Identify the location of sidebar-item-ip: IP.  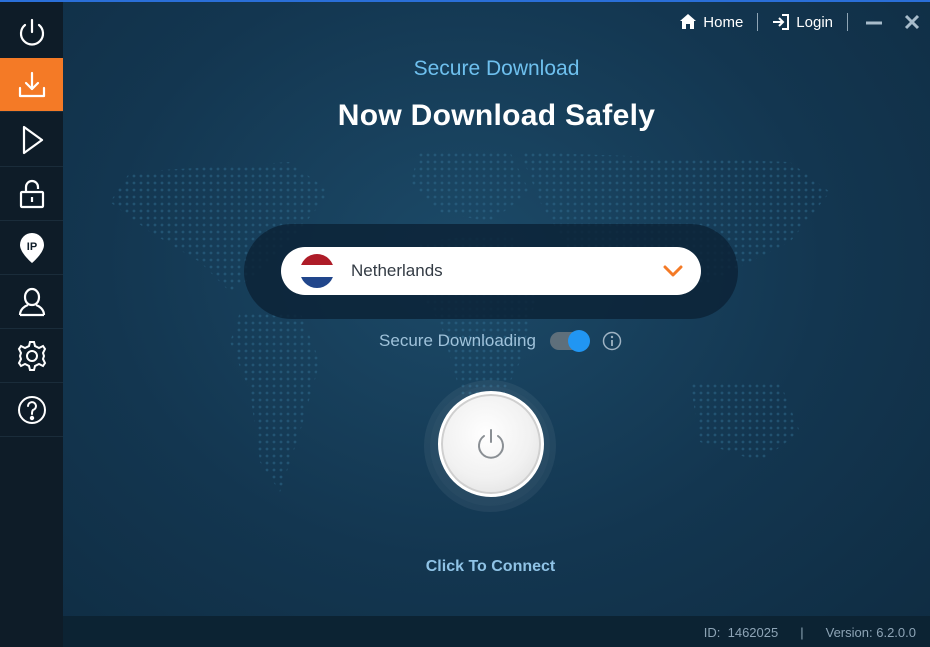
(31, 248).